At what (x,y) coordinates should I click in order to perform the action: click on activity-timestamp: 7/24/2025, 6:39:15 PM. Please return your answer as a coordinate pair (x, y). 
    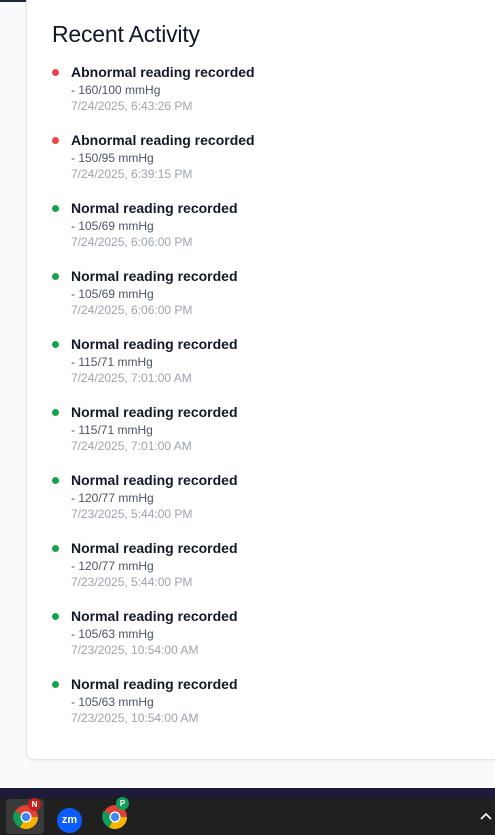
    Looking at the image, I should click on (132, 174).